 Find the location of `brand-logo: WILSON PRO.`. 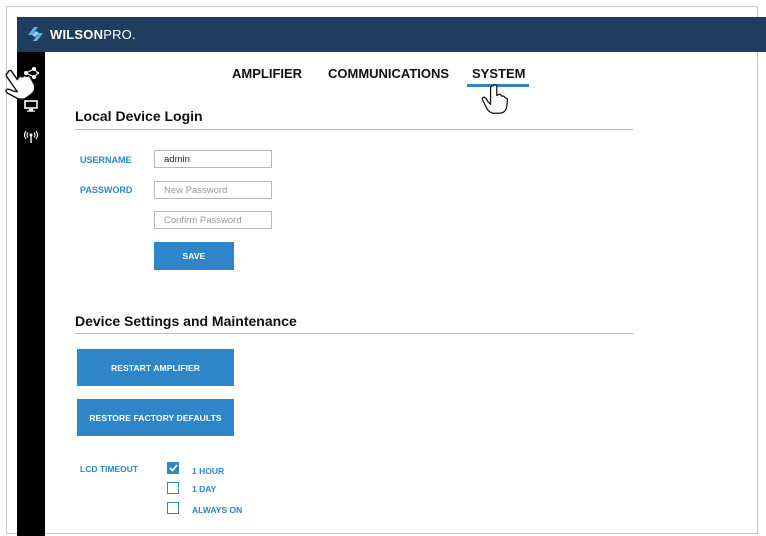

brand-logo: WILSON PRO. is located at coordinates (81, 34).